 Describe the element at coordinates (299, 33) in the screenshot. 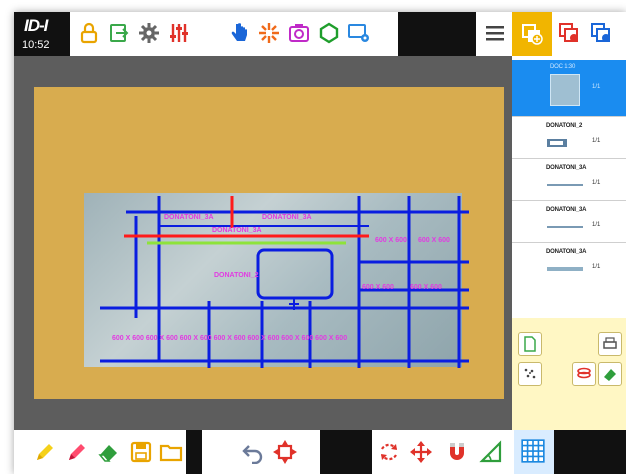

I see `camera-icon` at that location.